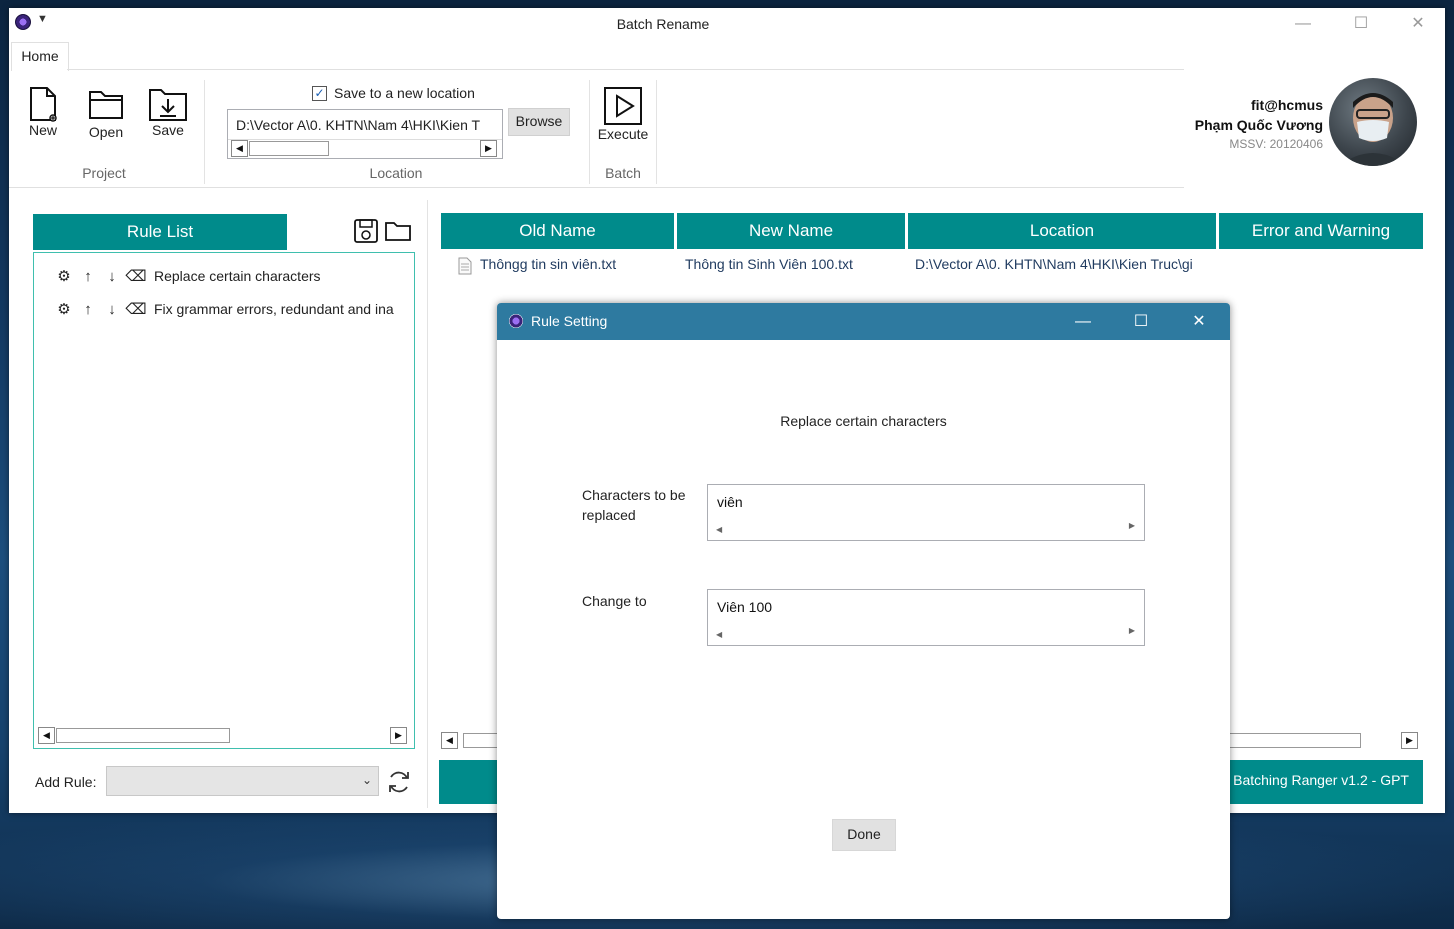 The height and width of the screenshot is (929, 1454). What do you see at coordinates (365, 148) in the screenshot?
I see `location-scrollbar: ◀ ▶` at bounding box center [365, 148].